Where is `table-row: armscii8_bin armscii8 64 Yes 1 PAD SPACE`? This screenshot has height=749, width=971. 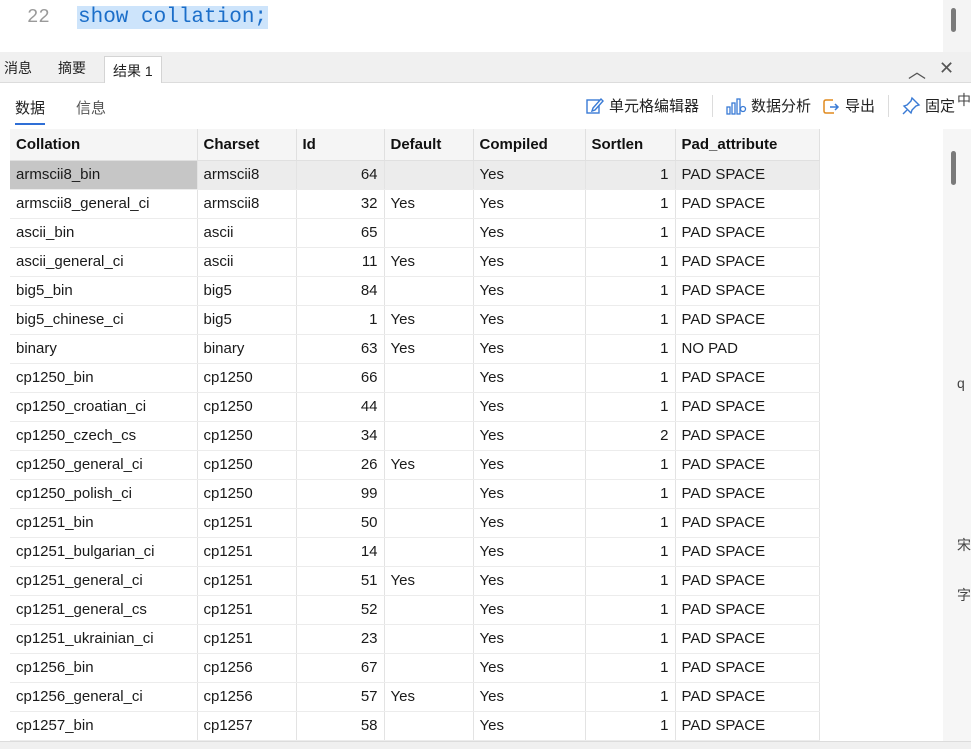 table-row: armscii8_bin armscii8 64 Yes 1 PAD SPACE is located at coordinates (415, 175).